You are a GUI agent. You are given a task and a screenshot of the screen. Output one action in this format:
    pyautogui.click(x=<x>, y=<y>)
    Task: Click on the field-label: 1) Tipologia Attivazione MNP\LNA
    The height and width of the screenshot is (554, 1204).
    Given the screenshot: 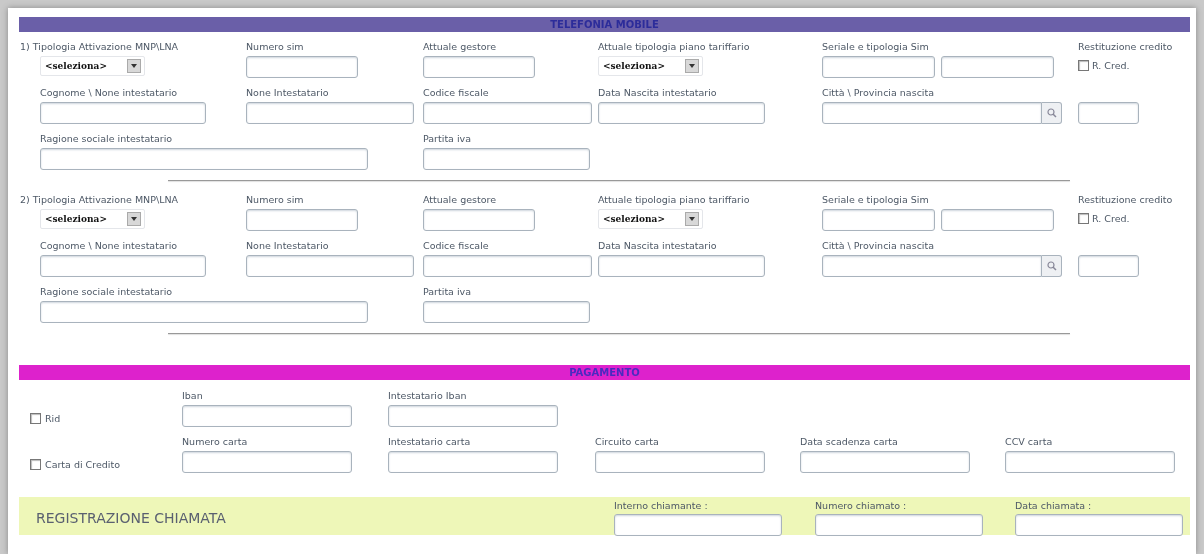 What is the action you would take?
    pyautogui.click(x=100, y=47)
    